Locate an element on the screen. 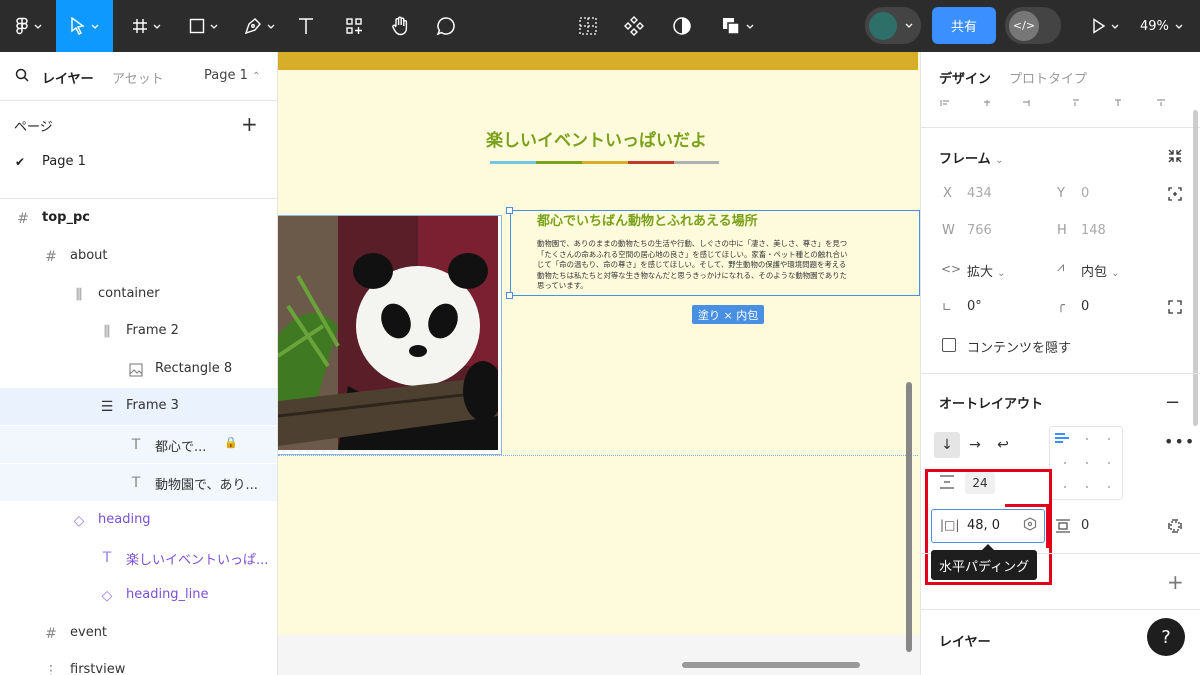 The width and height of the screenshot is (1200, 675). layer-row: ◇ heading is located at coordinates (138, 520).